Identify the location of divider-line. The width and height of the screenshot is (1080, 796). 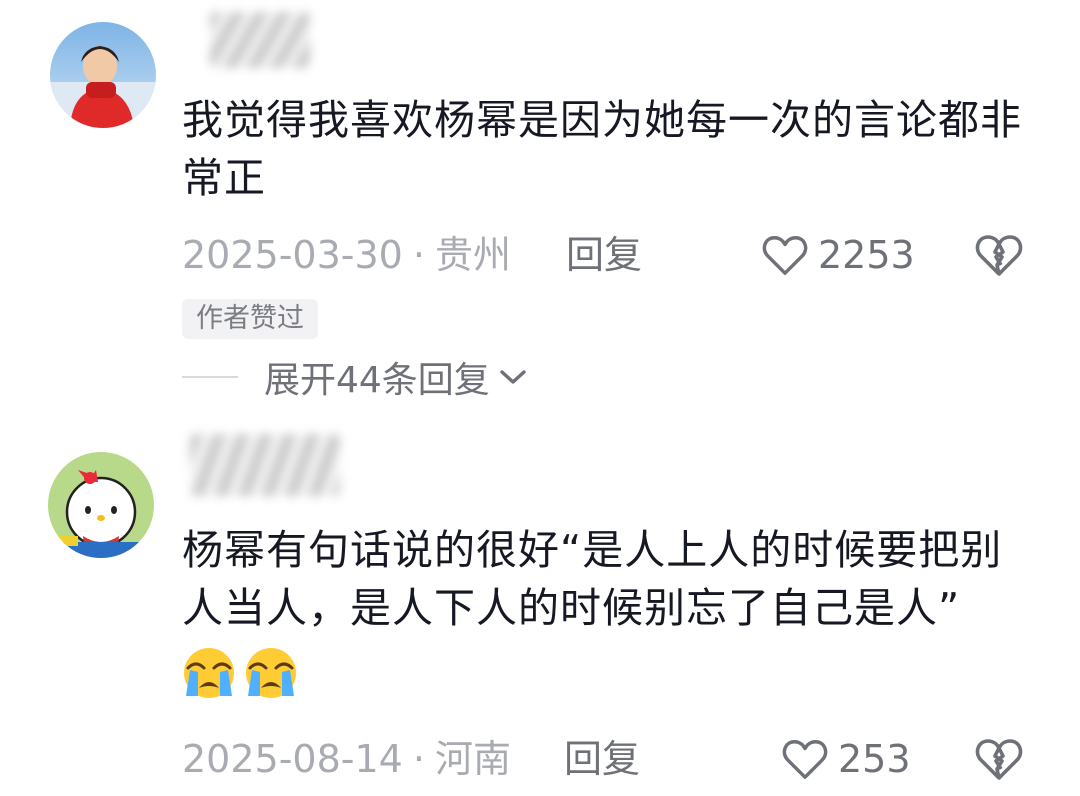
(210, 377).